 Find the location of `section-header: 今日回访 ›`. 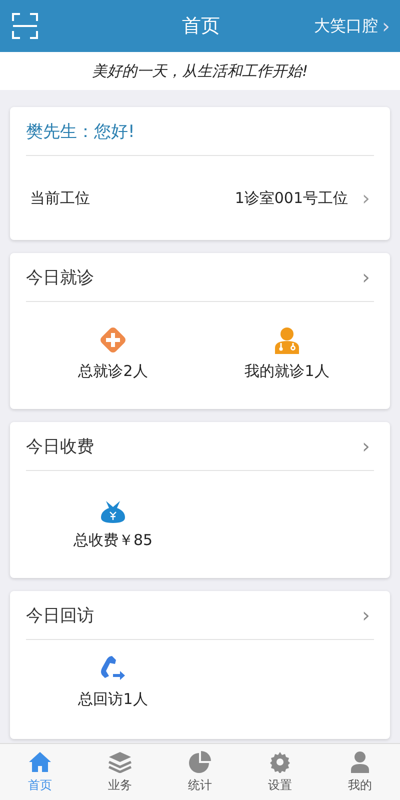

section-header: 今日回访 › is located at coordinates (200, 615).